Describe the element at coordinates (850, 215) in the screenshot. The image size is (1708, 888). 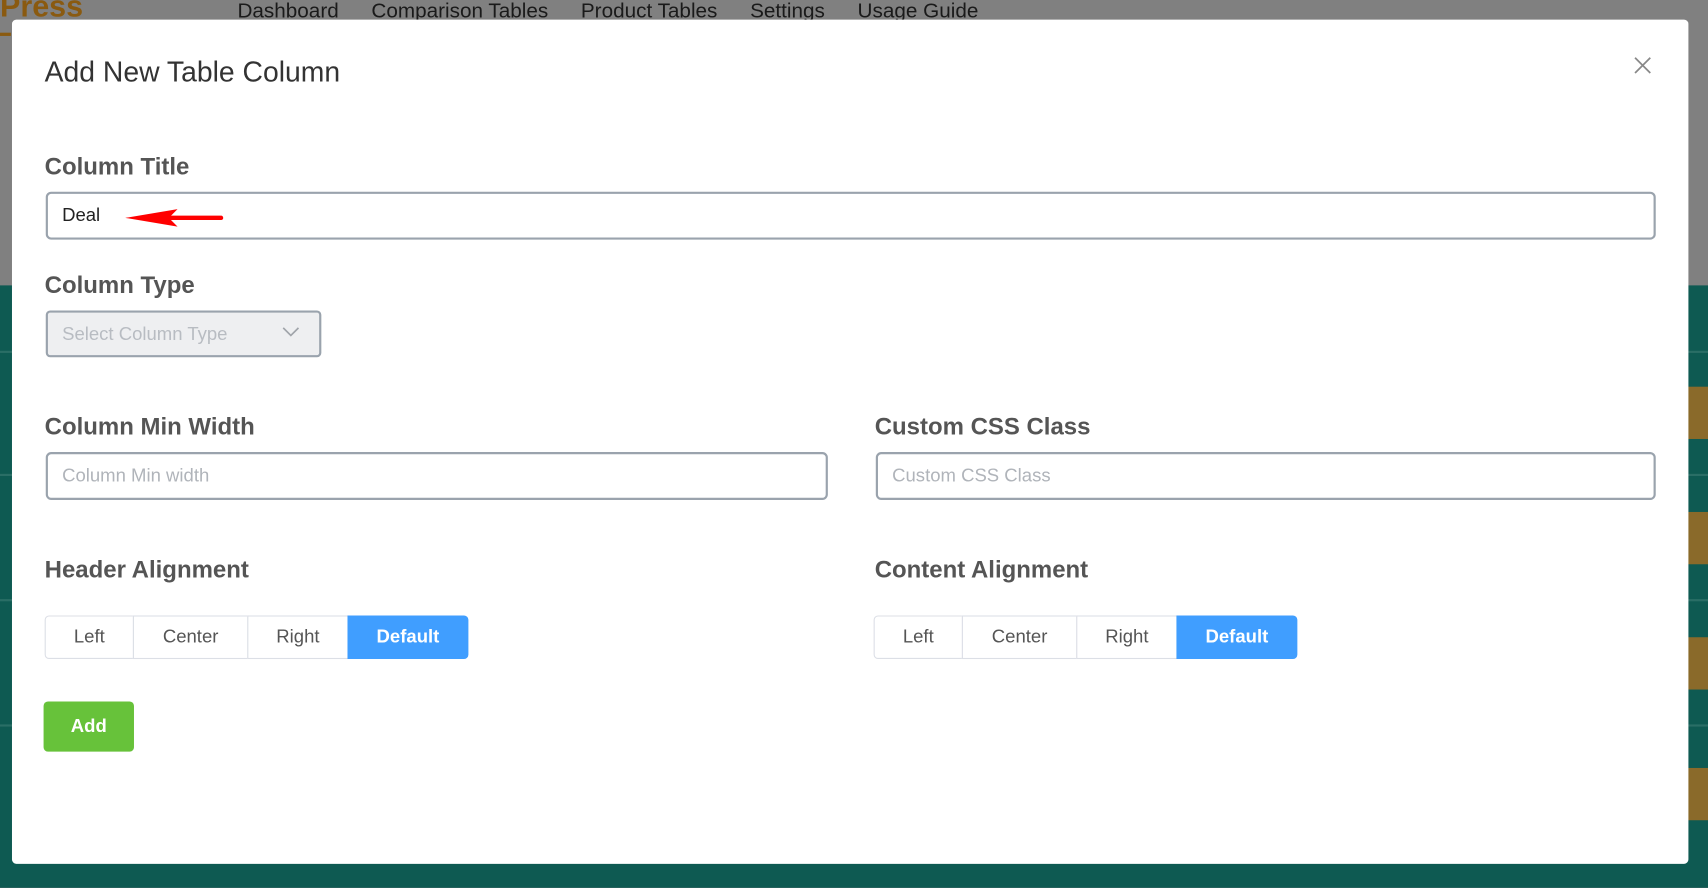
I see `column-title-input: Deal` at that location.